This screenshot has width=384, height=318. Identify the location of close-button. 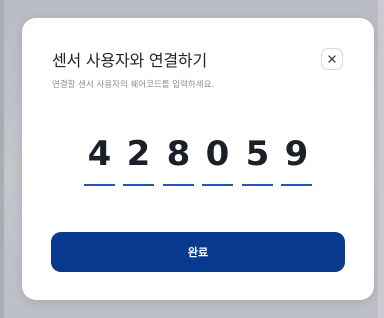
(332, 59).